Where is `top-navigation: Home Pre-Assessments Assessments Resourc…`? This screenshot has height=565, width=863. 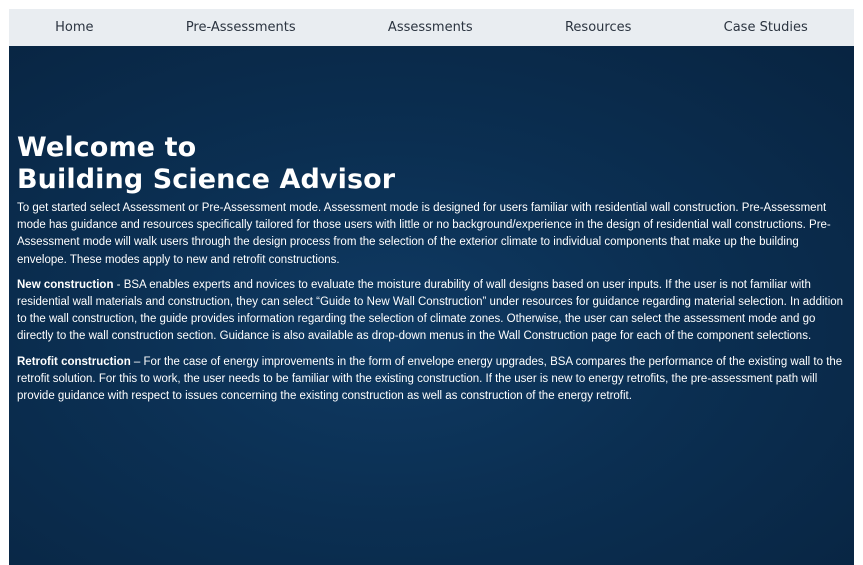
top-navigation: Home Pre-Assessments Assessments Resourc… is located at coordinates (431, 27).